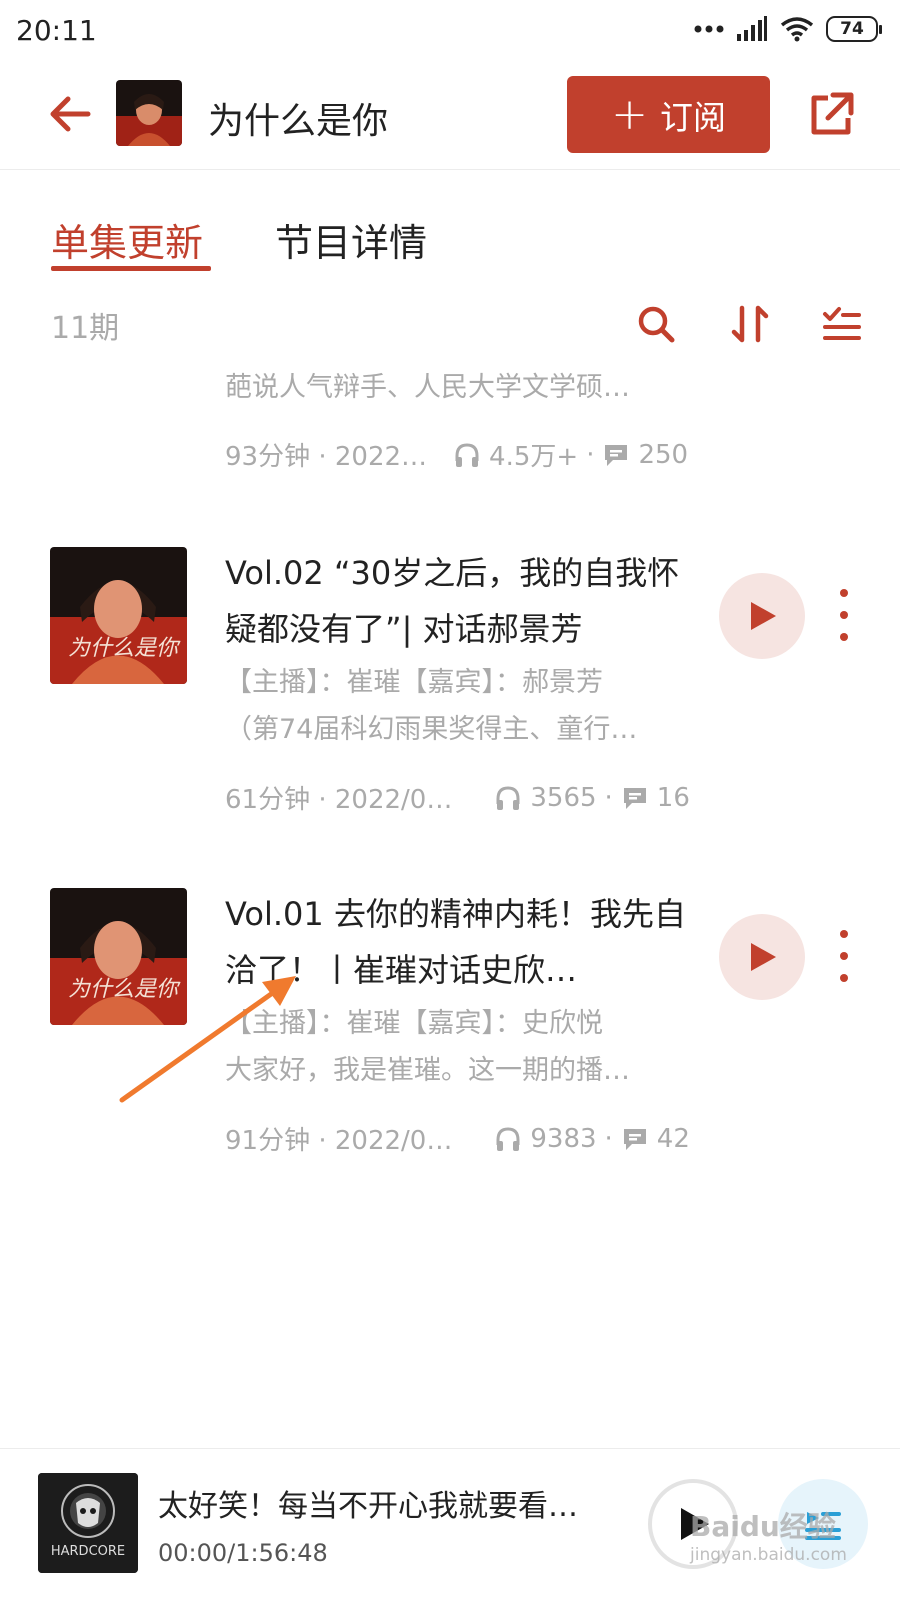  I want to click on status-time: 20:11, so click(56, 30).